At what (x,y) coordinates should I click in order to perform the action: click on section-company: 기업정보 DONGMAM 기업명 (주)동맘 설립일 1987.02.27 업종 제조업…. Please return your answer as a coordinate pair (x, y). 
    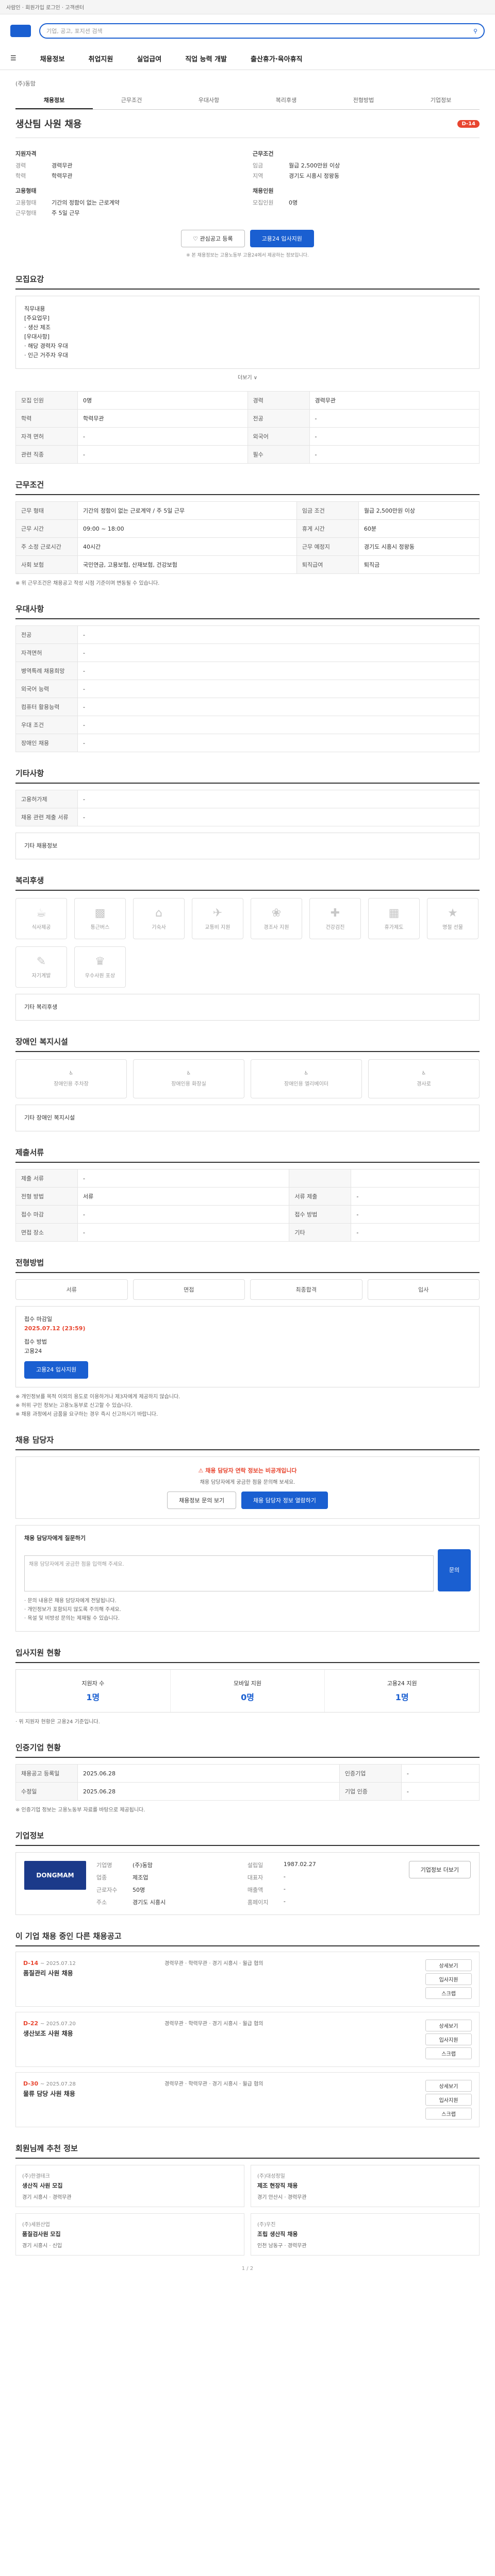
    Looking at the image, I should click on (247, 1872).